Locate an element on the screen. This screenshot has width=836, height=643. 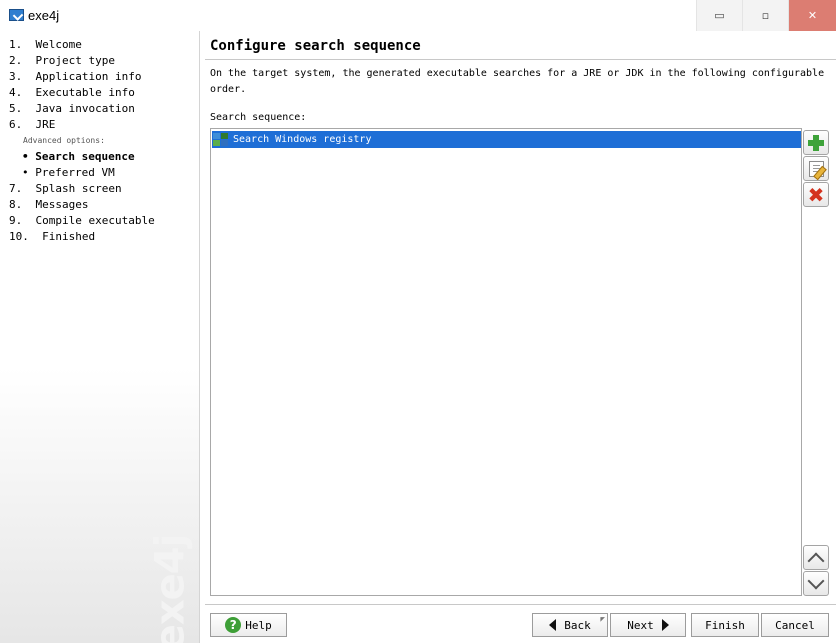
step-welcome: 1. Welcome is located at coordinates (45, 44).